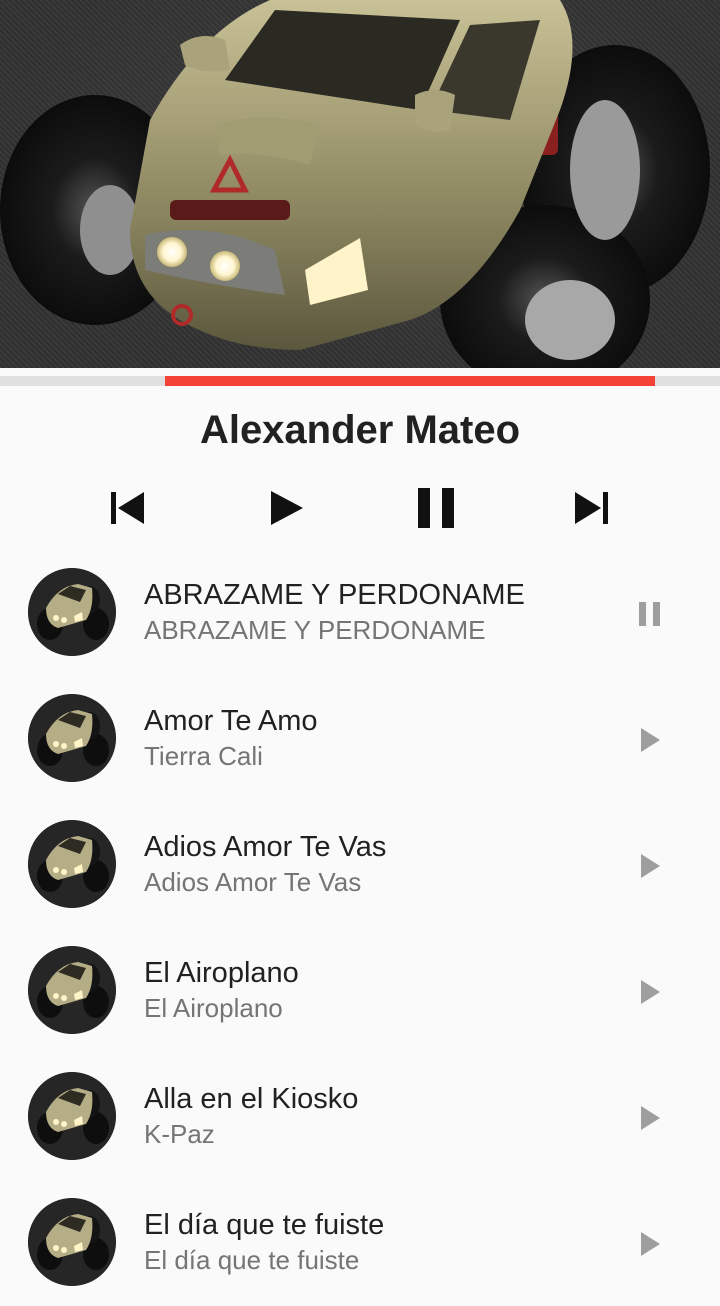  What do you see at coordinates (360, 1117) in the screenshot?
I see `track-row: Alla en el Kiosko K-Paz` at bounding box center [360, 1117].